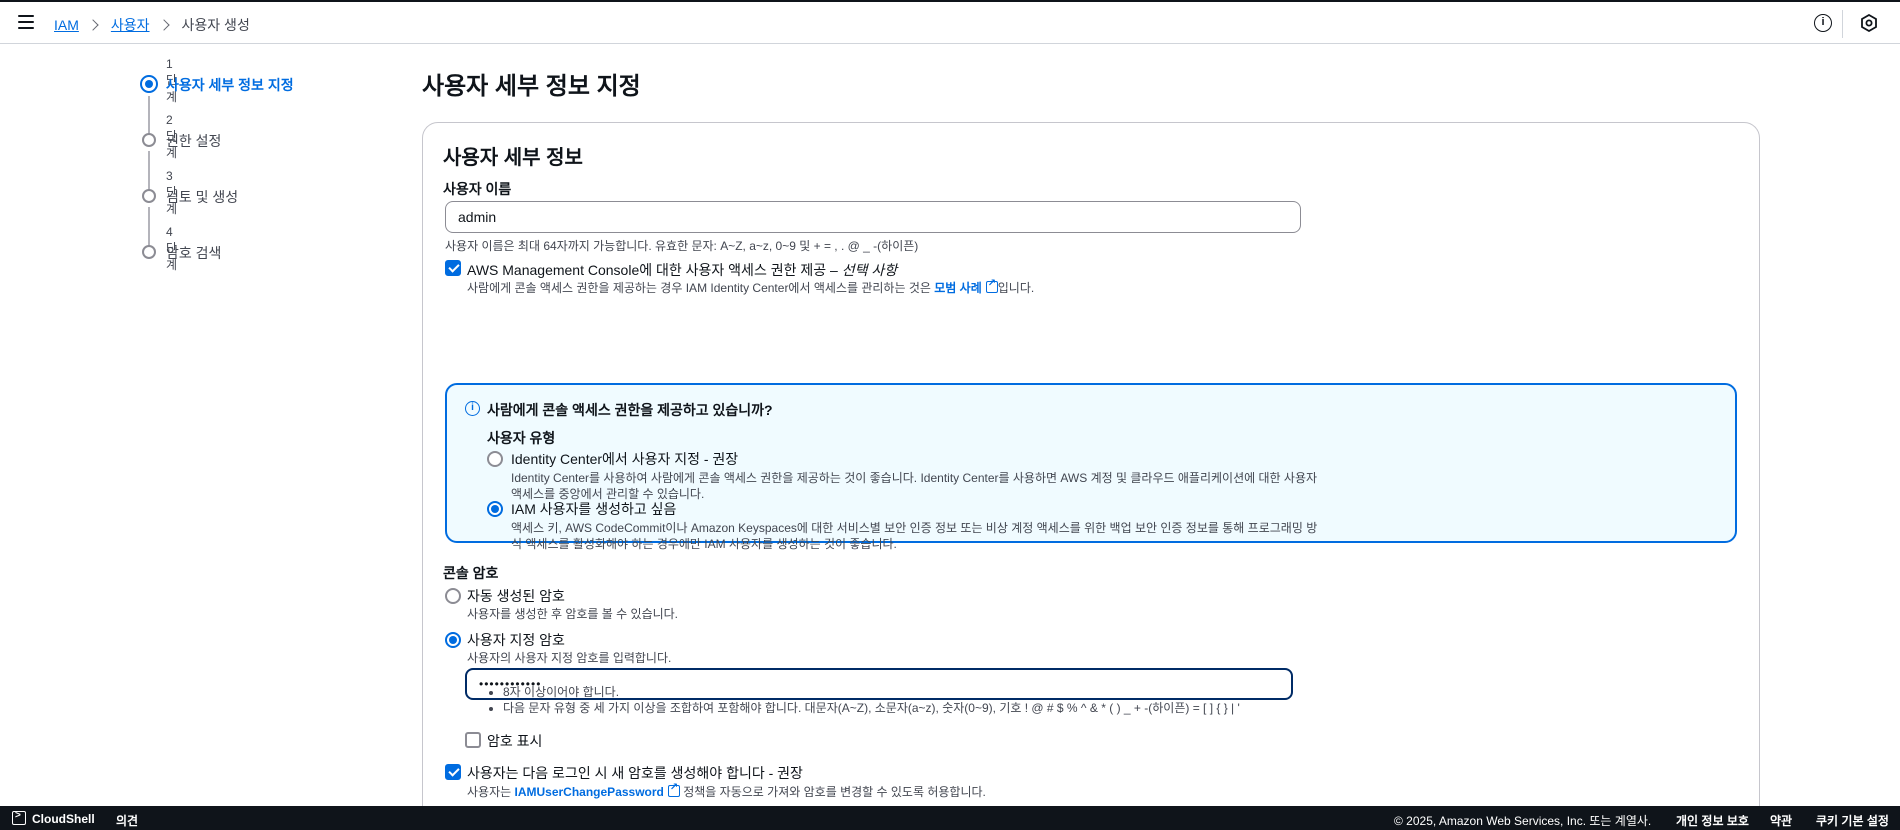  What do you see at coordinates (1852, 820) in the screenshot?
I see `cookie-preferences-link: 쿠키 기본 설정` at bounding box center [1852, 820].